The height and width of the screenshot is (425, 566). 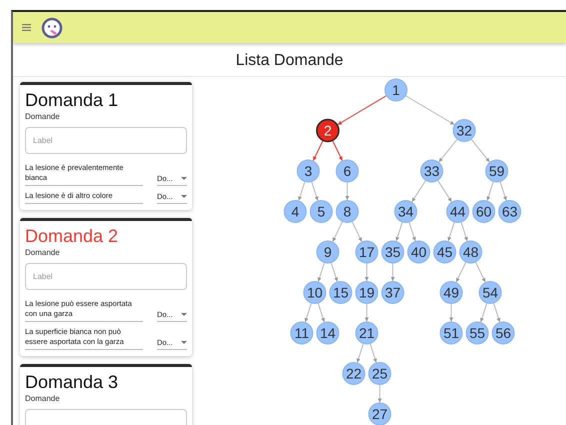 What do you see at coordinates (347, 171) in the screenshot?
I see `tree-node: 6` at bounding box center [347, 171].